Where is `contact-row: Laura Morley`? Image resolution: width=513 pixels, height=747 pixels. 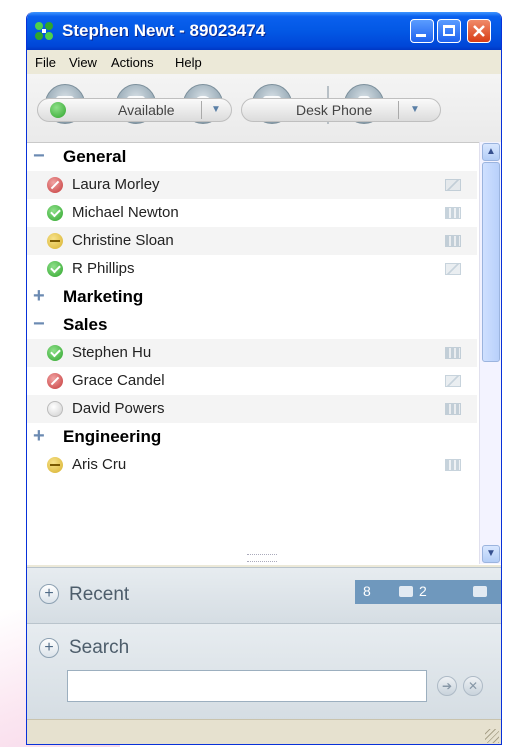
contact-row: Laura Morley is located at coordinates (252, 185).